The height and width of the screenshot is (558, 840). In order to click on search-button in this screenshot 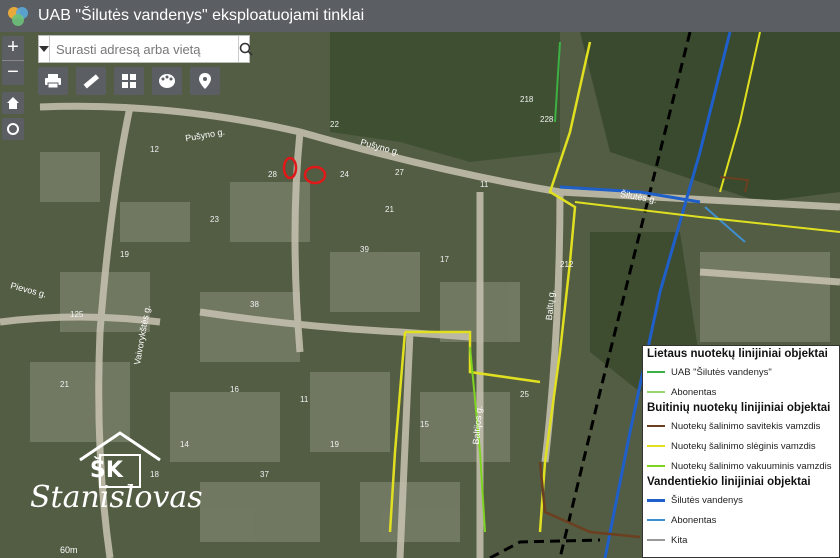, I will do `click(245, 49)`.